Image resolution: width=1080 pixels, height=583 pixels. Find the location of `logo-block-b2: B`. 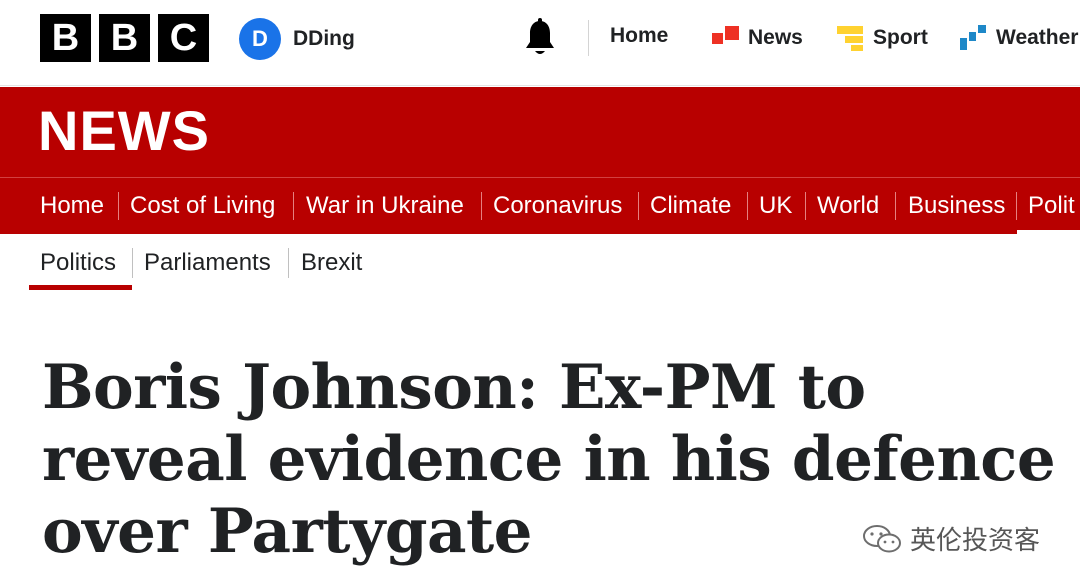

logo-block-b2: B is located at coordinates (124, 38).